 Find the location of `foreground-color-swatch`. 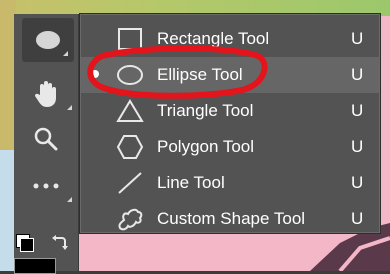

foreground-color-swatch is located at coordinates (27, 245).